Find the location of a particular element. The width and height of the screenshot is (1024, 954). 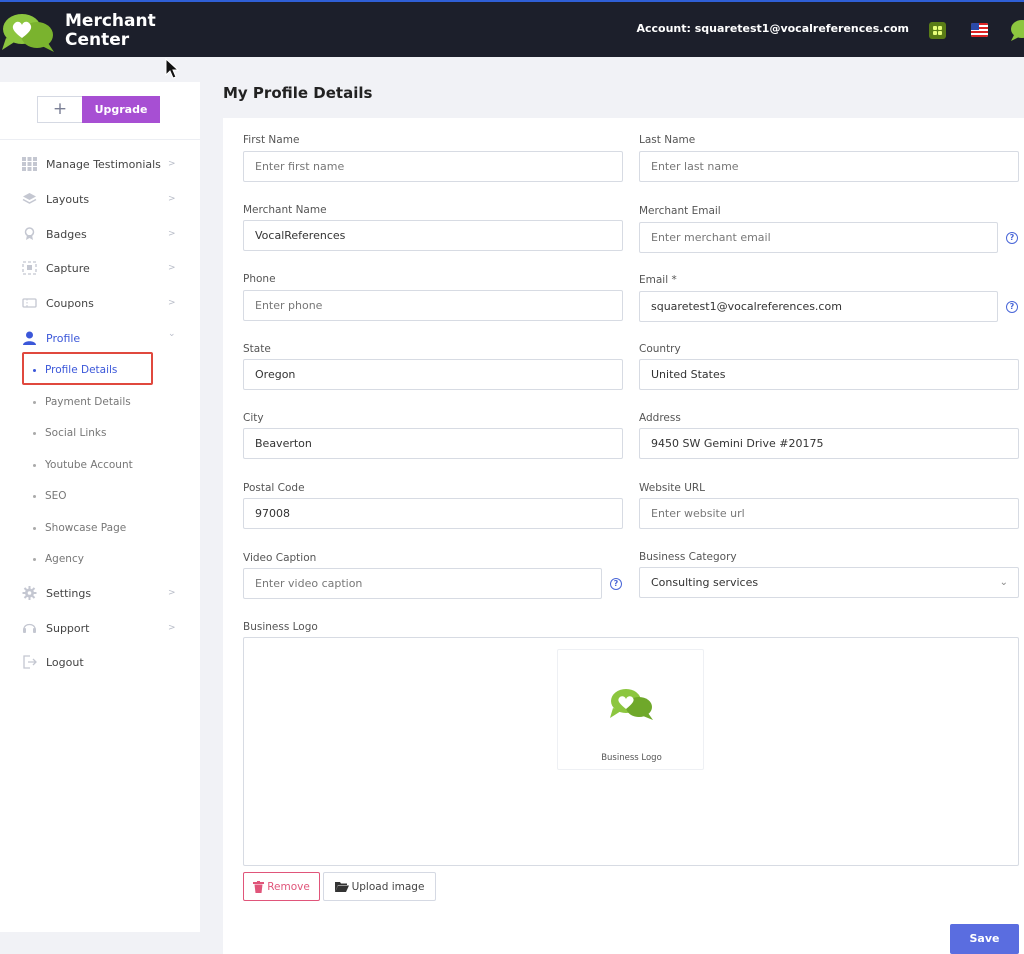

sidebar-item-logout: Logout is located at coordinates (100, 662).